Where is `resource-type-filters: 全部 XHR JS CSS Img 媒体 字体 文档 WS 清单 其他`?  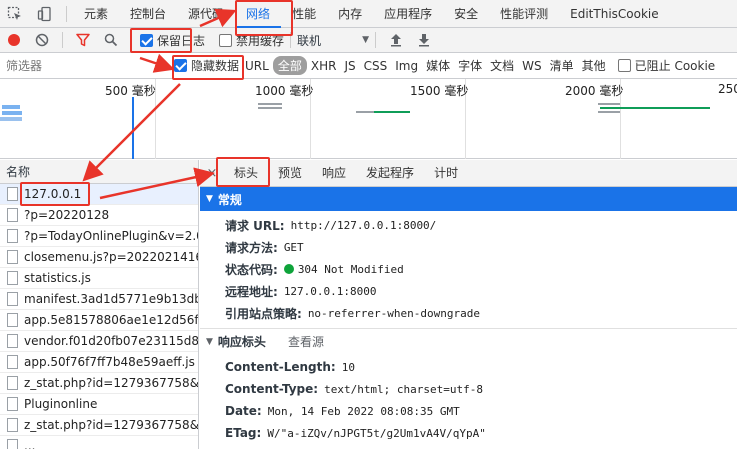
resource-type-filters: 全部 XHR JS CSS Img 媒体 字体 文档 WS 清单 其他 is located at coordinates (441, 65).